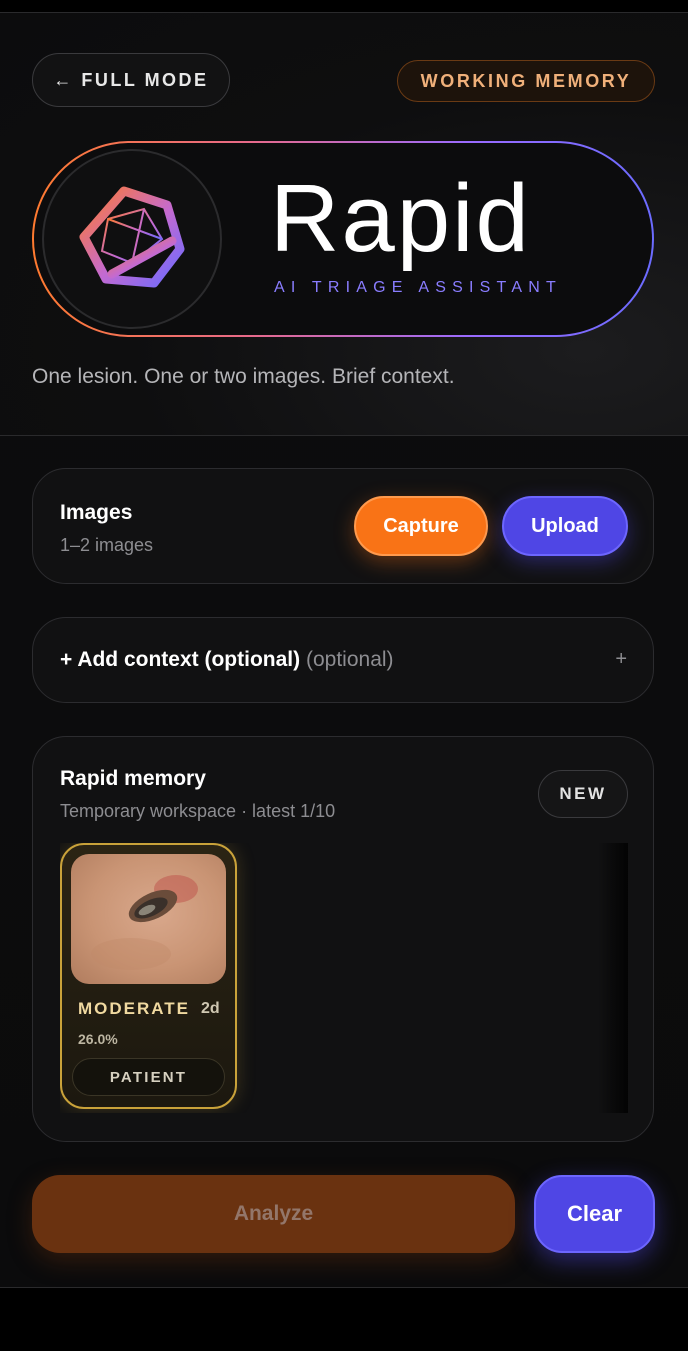 The height and width of the screenshot is (1351, 688). What do you see at coordinates (613, 978) in the screenshot?
I see `strip-fade` at bounding box center [613, 978].